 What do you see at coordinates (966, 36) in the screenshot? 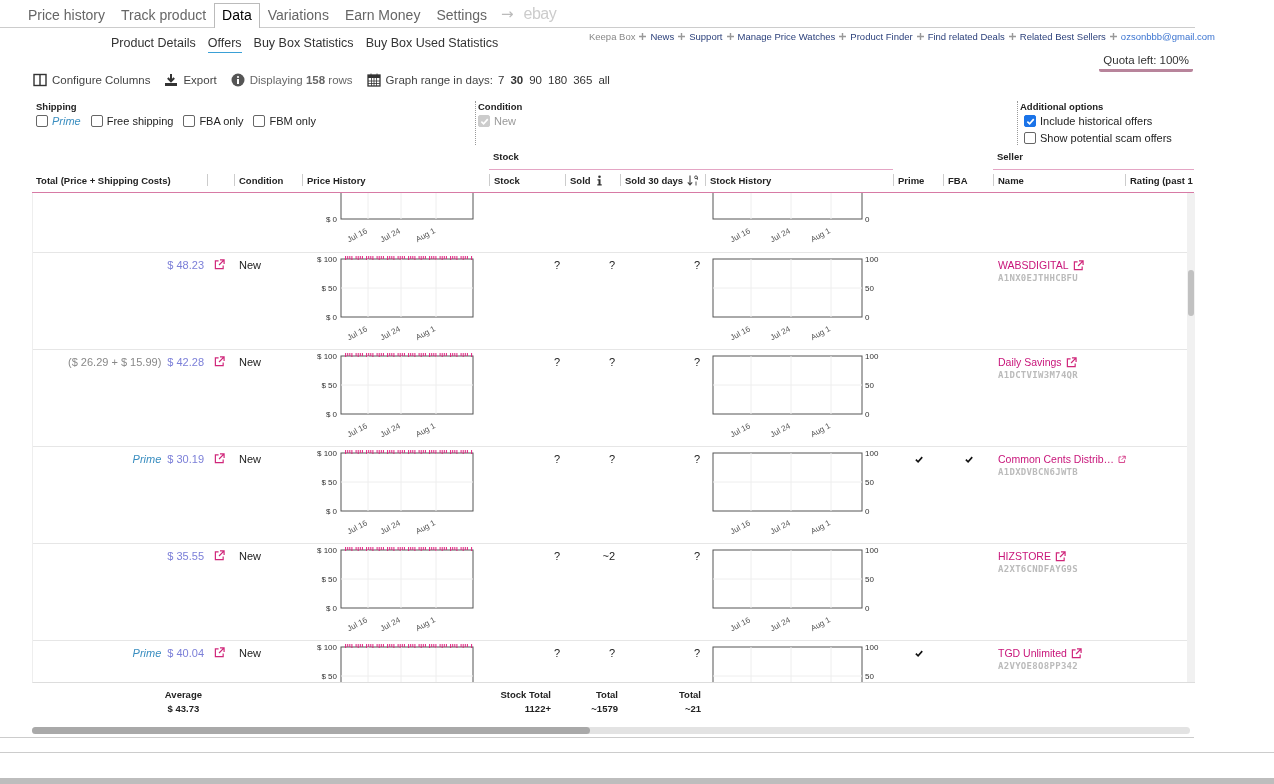
I see `nav-link: Find related Deals` at bounding box center [966, 36].